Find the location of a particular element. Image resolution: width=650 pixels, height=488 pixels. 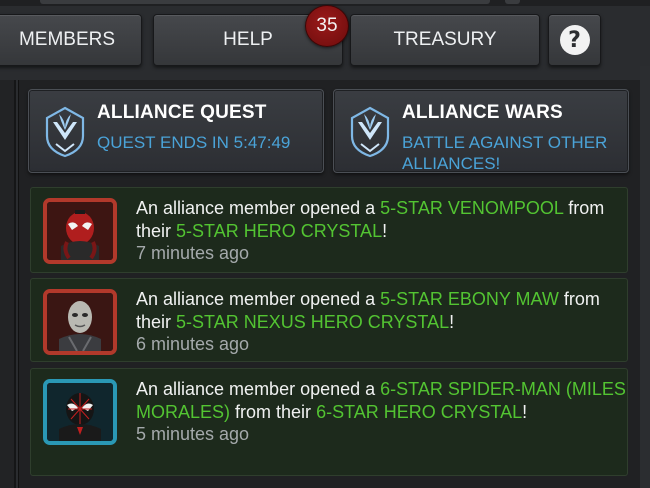

feed-timestamp: 6 minutes ago is located at coordinates (193, 344).